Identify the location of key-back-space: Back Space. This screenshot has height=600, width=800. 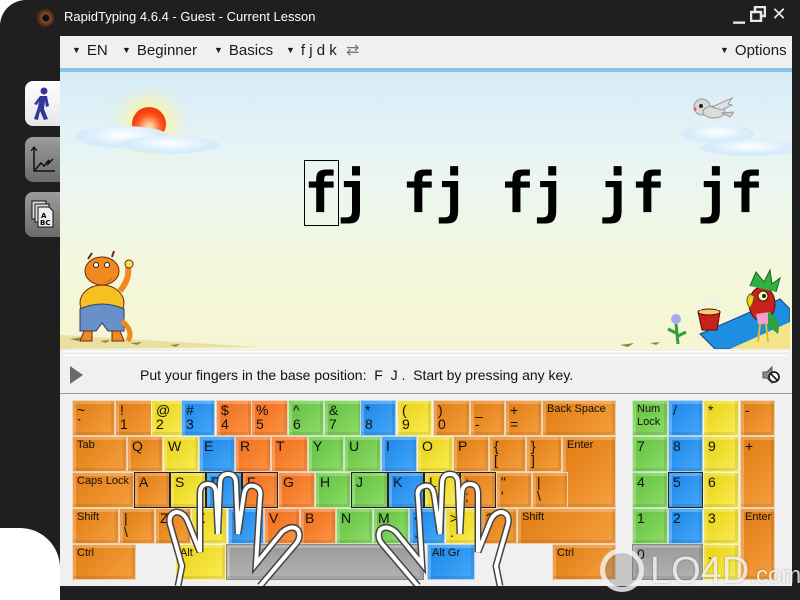
(579, 418).